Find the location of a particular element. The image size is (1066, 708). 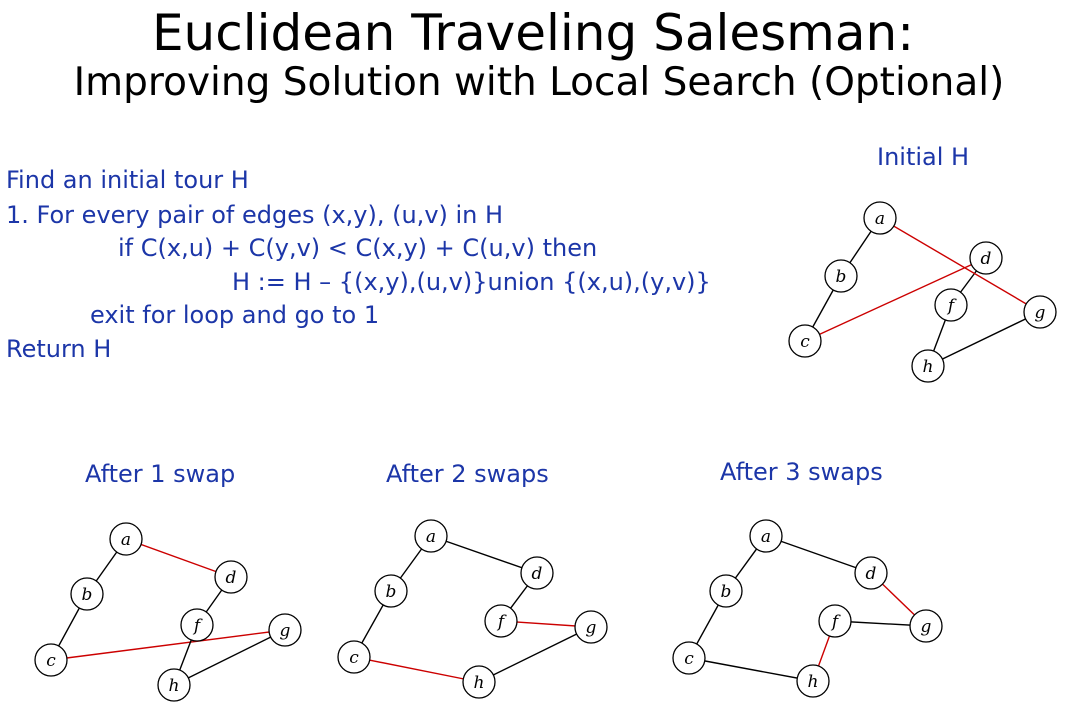

node-label-g: g is located at coordinates (926, 627).